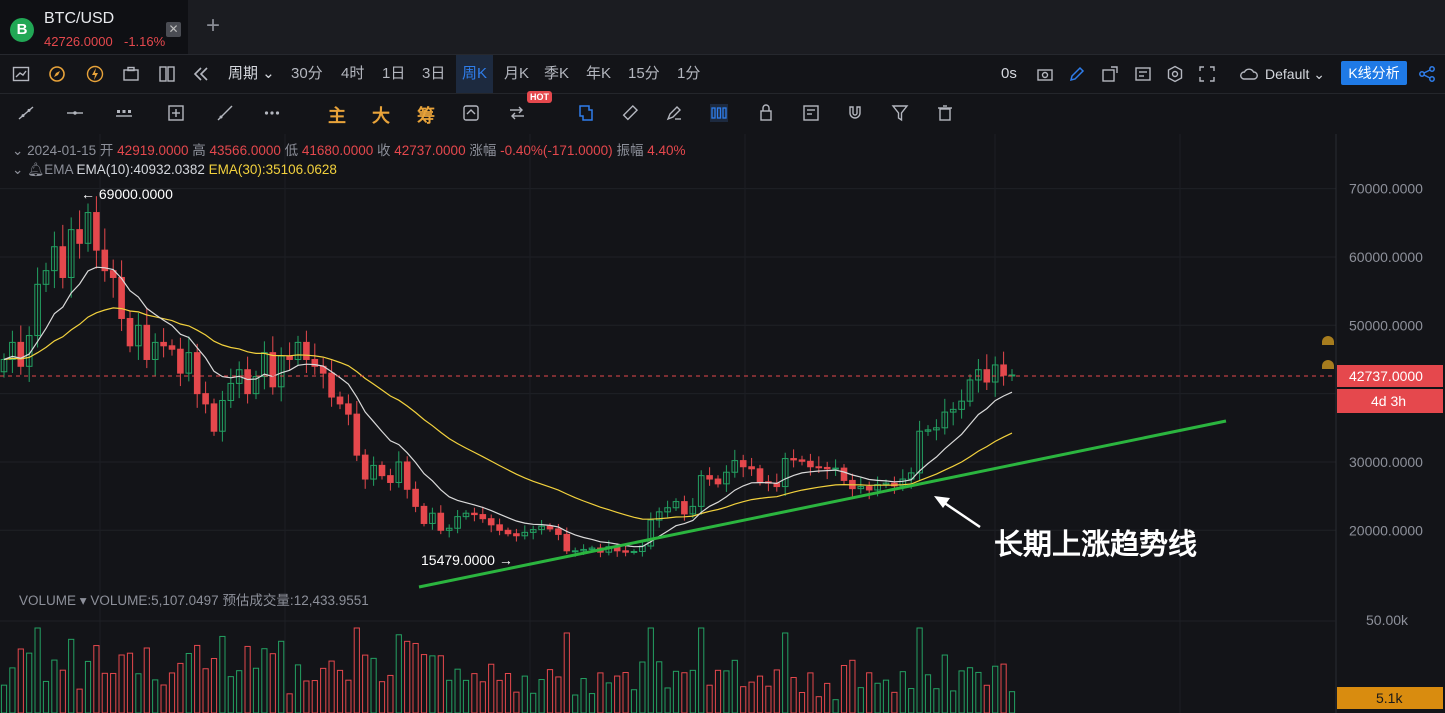 This screenshot has height=713, width=1445. I want to click on bell-icon: 🔔︎, so click(35, 169).